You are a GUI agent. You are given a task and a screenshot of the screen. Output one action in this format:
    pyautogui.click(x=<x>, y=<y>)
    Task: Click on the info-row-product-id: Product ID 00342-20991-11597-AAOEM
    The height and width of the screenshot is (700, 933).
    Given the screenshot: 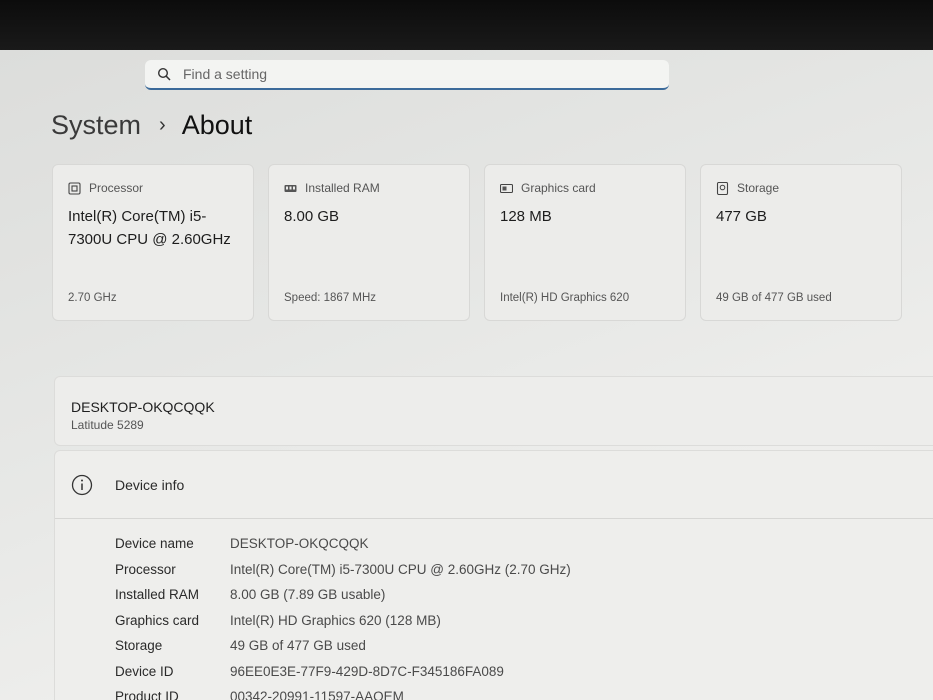 What is the action you would take?
    pyautogui.click(x=343, y=692)
    